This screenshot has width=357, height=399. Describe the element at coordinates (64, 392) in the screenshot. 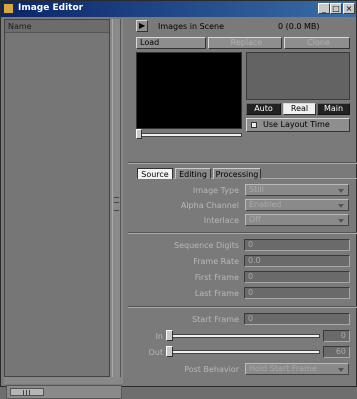

I see `horizontal-scrollbar` at that location.